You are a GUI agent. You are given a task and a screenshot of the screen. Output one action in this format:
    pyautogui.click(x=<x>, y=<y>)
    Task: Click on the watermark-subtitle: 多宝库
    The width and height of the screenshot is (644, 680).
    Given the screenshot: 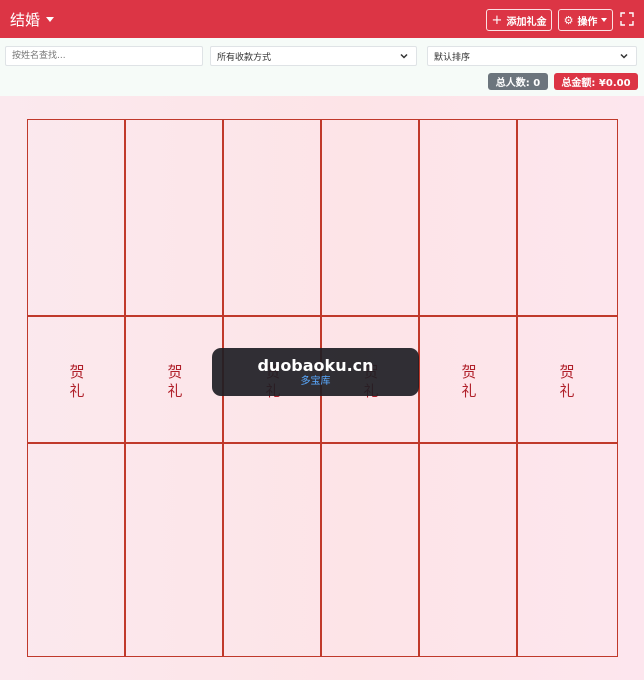 What is the action you would take?
    pyautogui.click(x=315, y=381)
    